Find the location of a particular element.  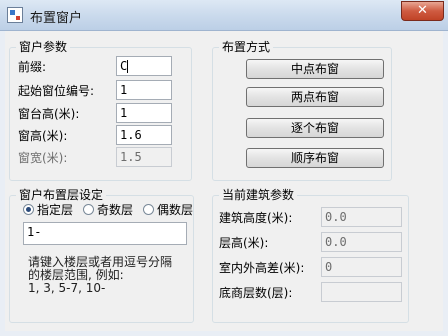

one-by-one-layout-button: 逐个布窗 is located at coordinates (315, 128).